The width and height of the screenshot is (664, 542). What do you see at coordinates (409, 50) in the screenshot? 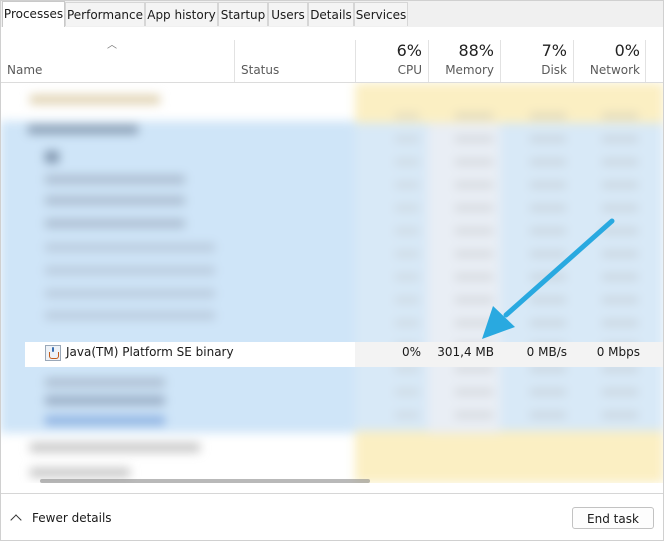
I see `cpu-total: 6%` at bounding box center [409, 50].